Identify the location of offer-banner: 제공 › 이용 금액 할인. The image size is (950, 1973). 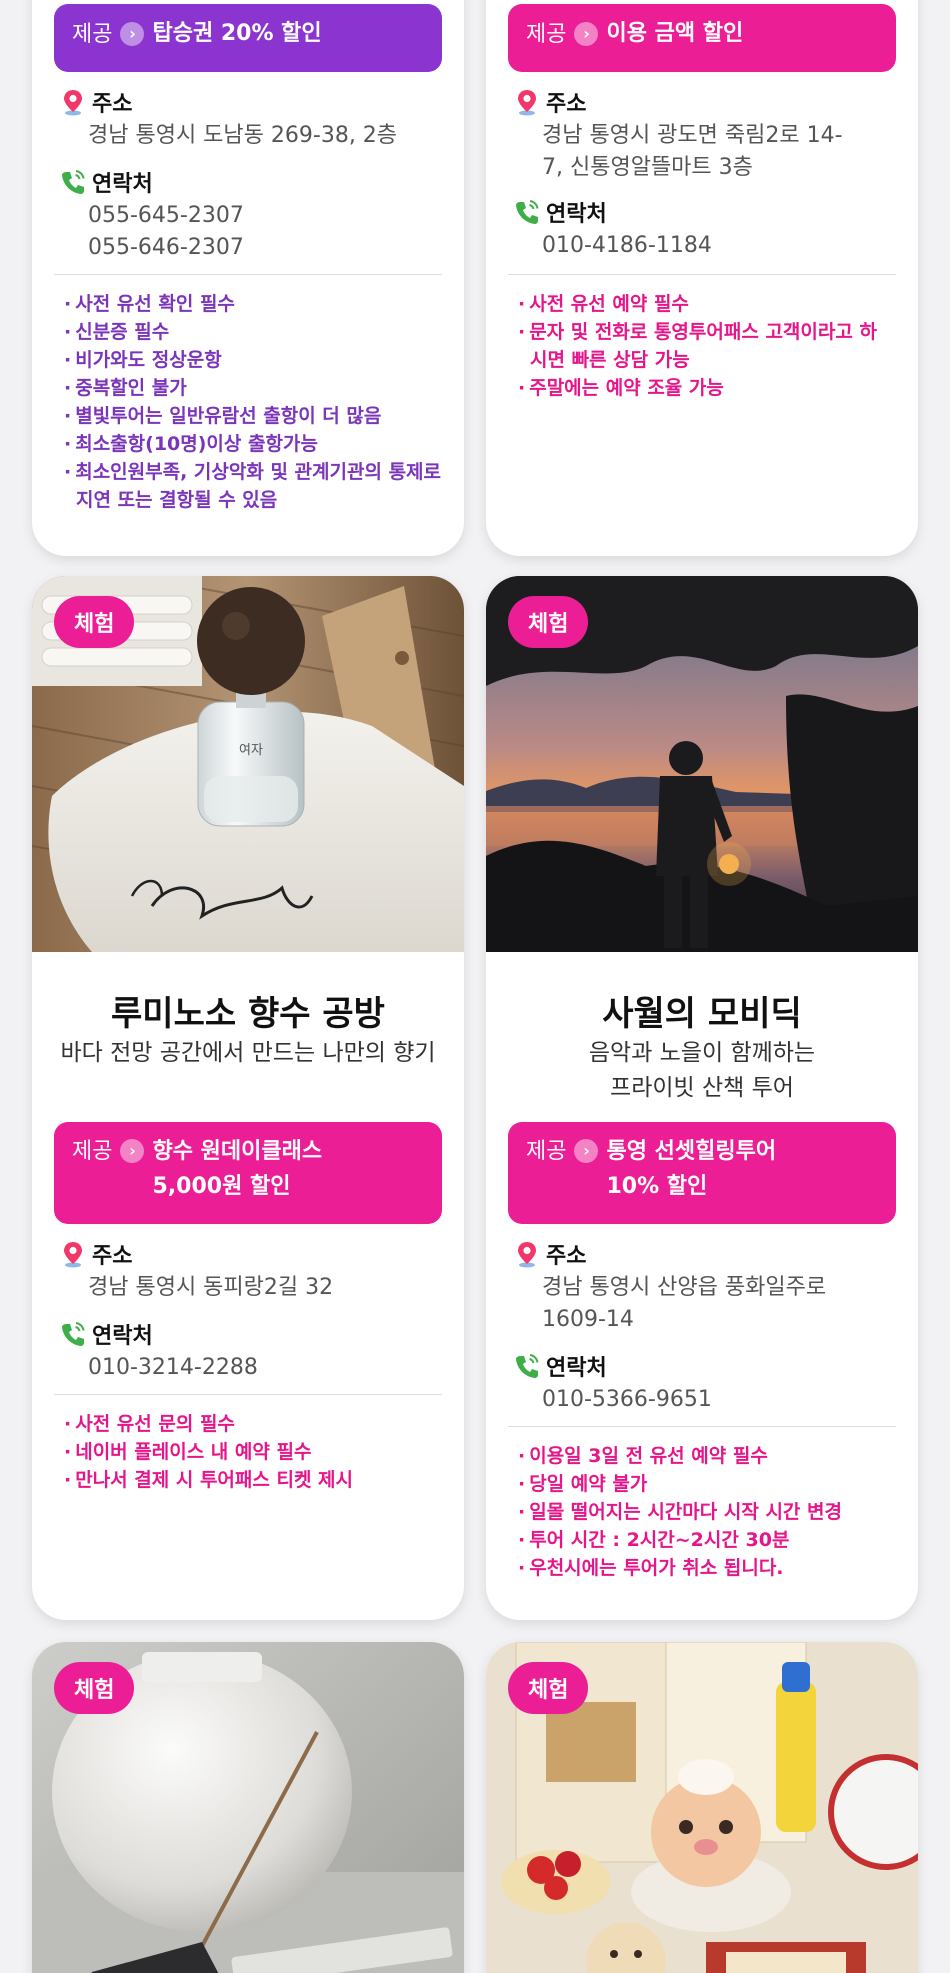
(702, 38).